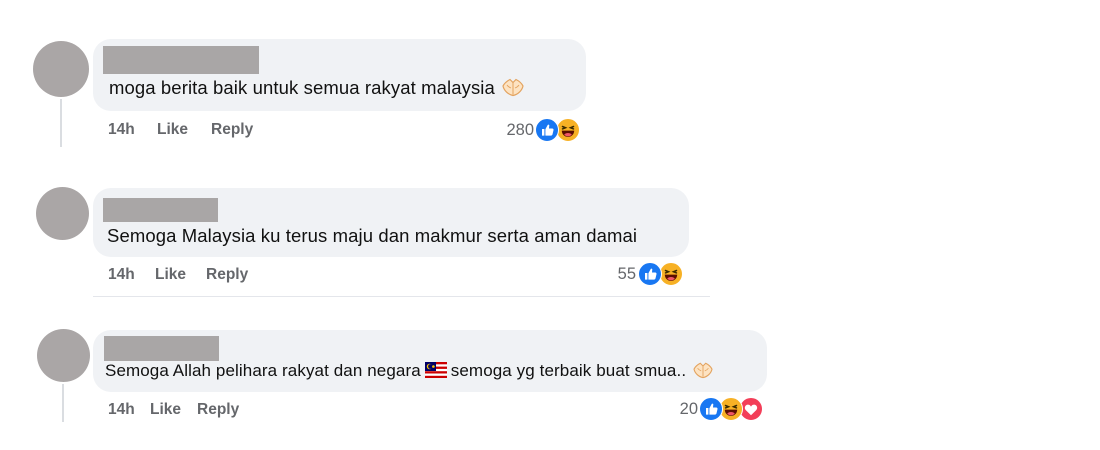 The height and width of the screenshot is (450, 1100). What do you see at coordinates (568, 370) in the screenshot?
I see `comment-text-part2: semoga yg terbaik buat smua..` at bounding box center [568, 370].